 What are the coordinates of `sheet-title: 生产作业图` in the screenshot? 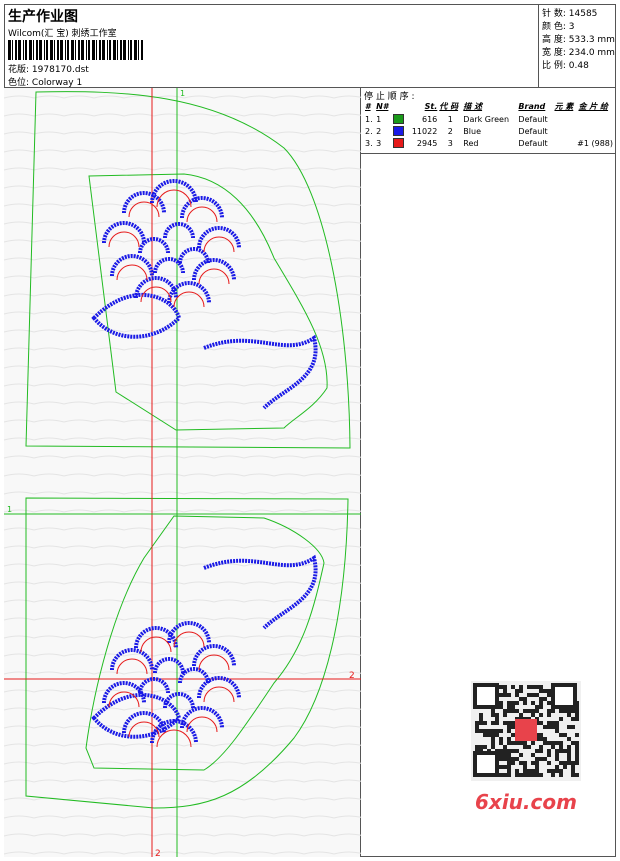 It's located at (43, 17).